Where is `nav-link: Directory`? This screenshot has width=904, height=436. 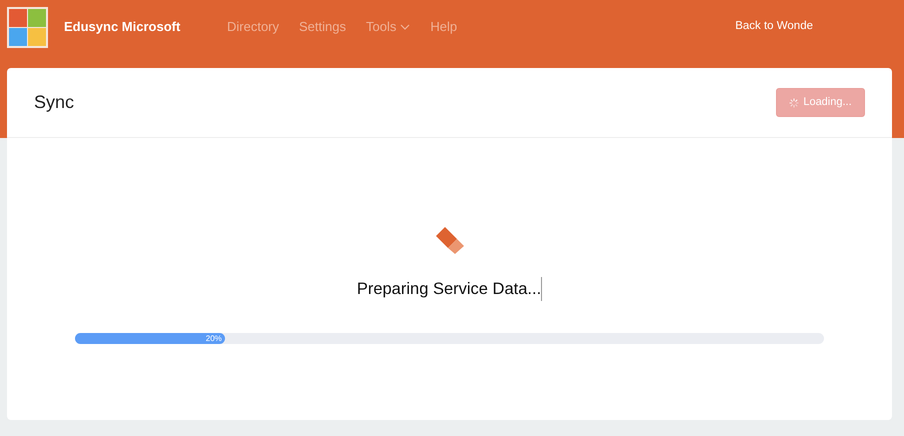 nav-link: Directory is located at coordinates (253, 27).